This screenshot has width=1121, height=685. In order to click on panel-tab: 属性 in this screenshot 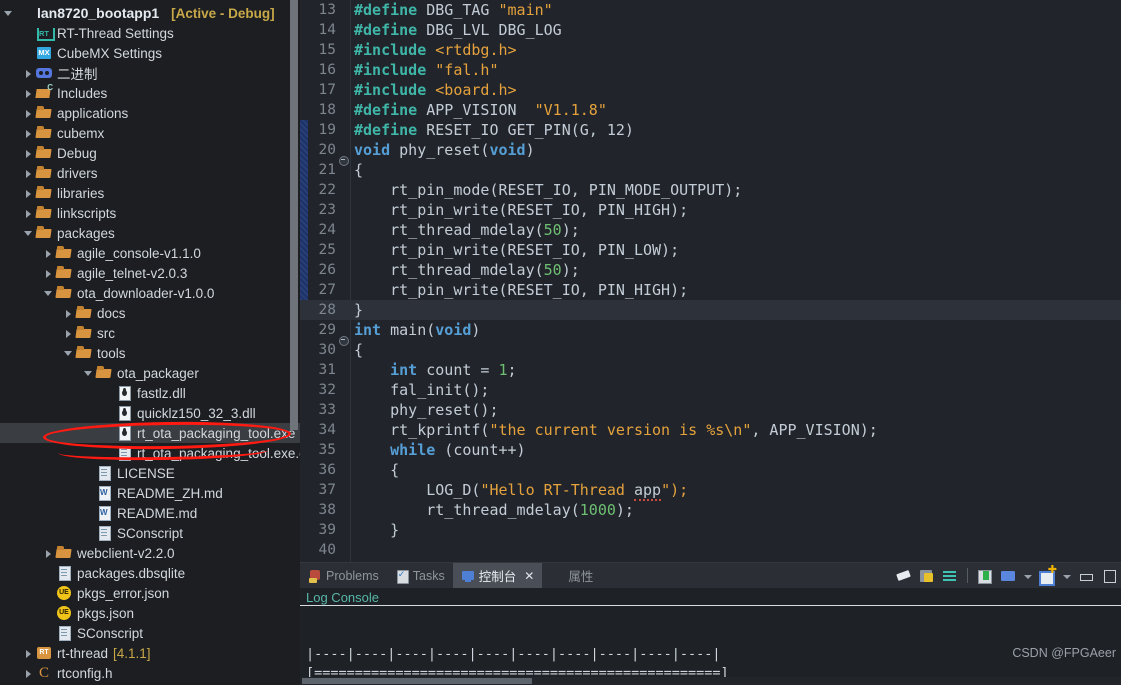, I will do `click(571, 575)`.